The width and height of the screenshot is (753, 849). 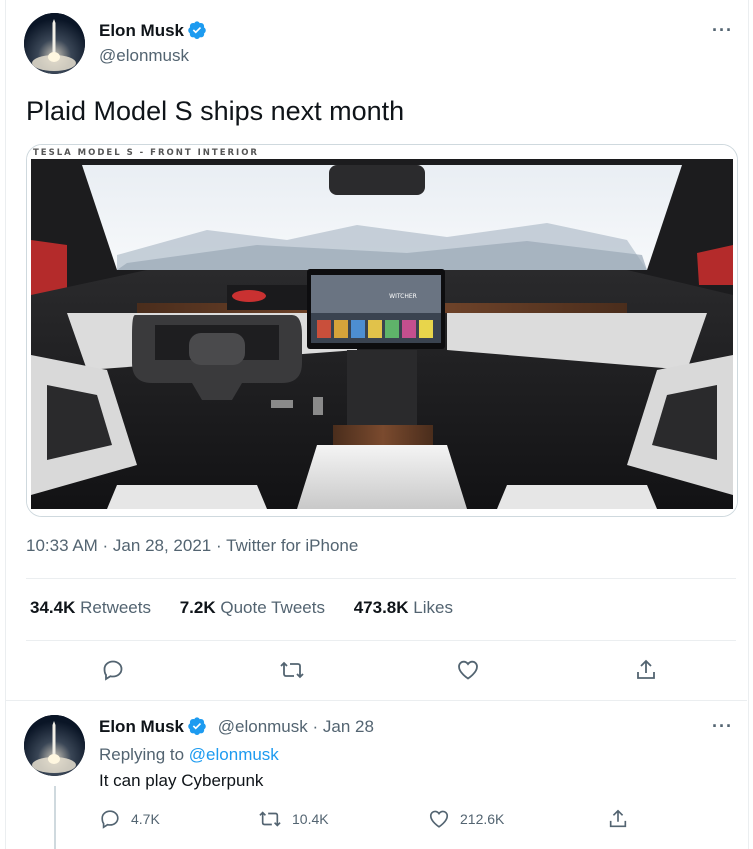 What do you see at coordinates (144, 56) in the screenshot?
I see `author-handle: @elonmusk` at bounding box center [144, 56].